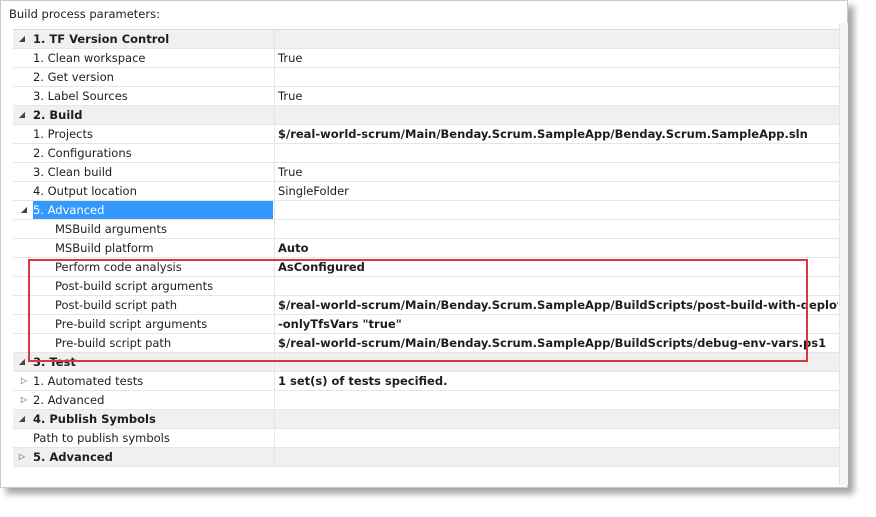 The image size is (876, 517). What do you see at coordinates (63, 134) in the screenshot?
I see `property-name: 1. Projects` at bounding box center [63, 134].